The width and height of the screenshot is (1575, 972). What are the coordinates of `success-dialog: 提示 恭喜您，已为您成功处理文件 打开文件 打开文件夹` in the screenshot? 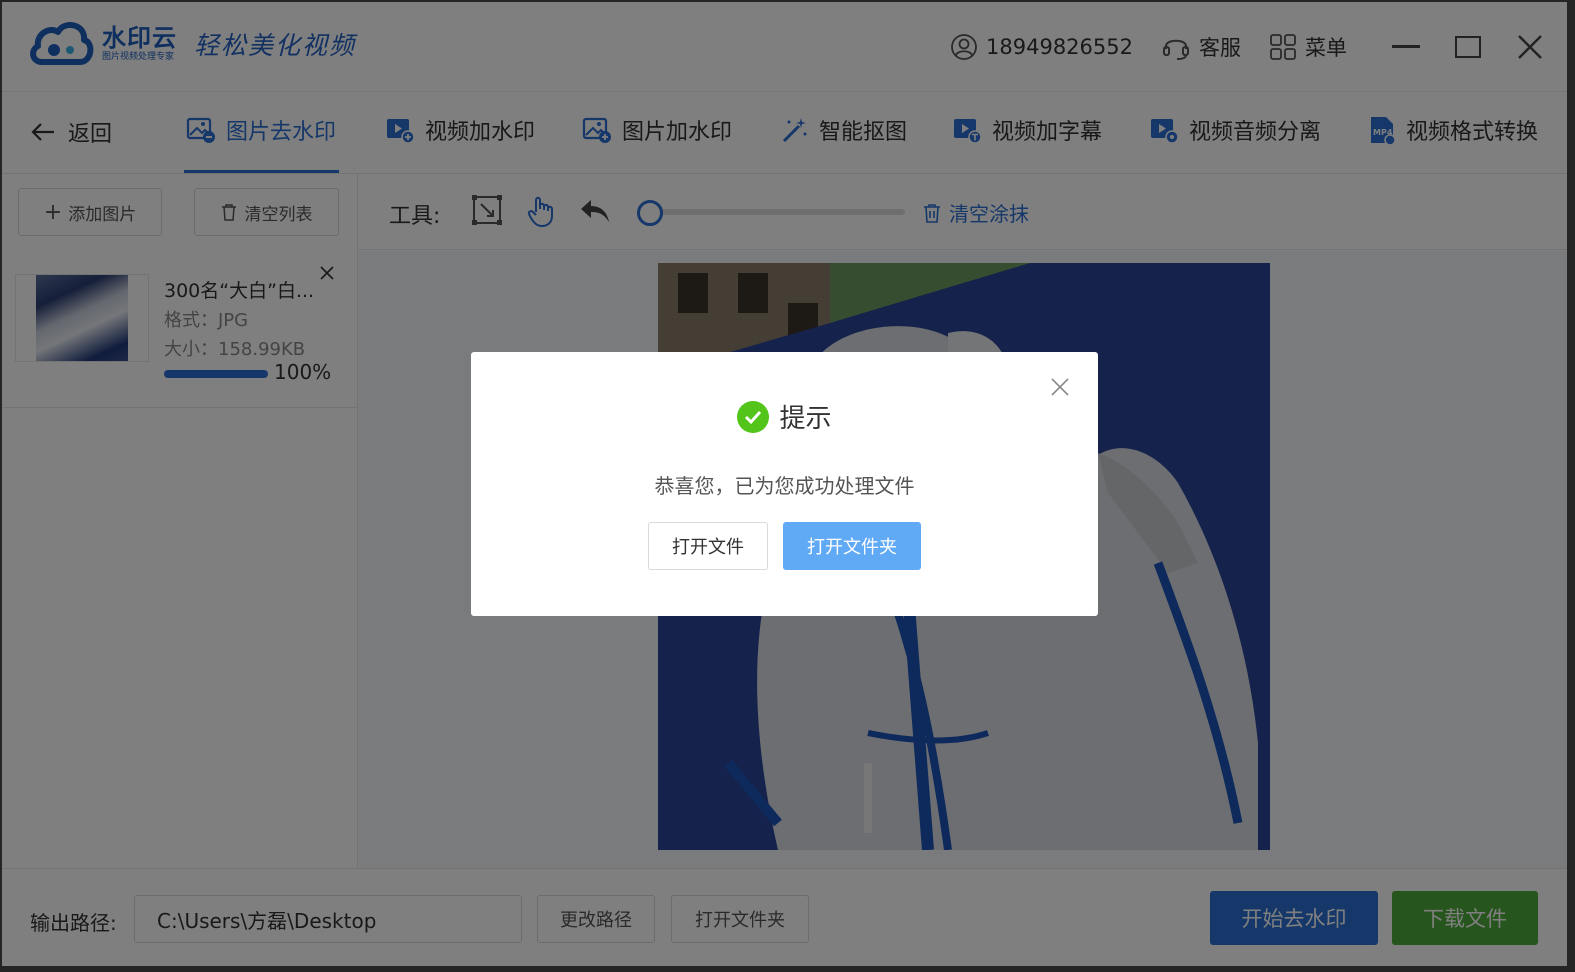 It's located at (784, 484).